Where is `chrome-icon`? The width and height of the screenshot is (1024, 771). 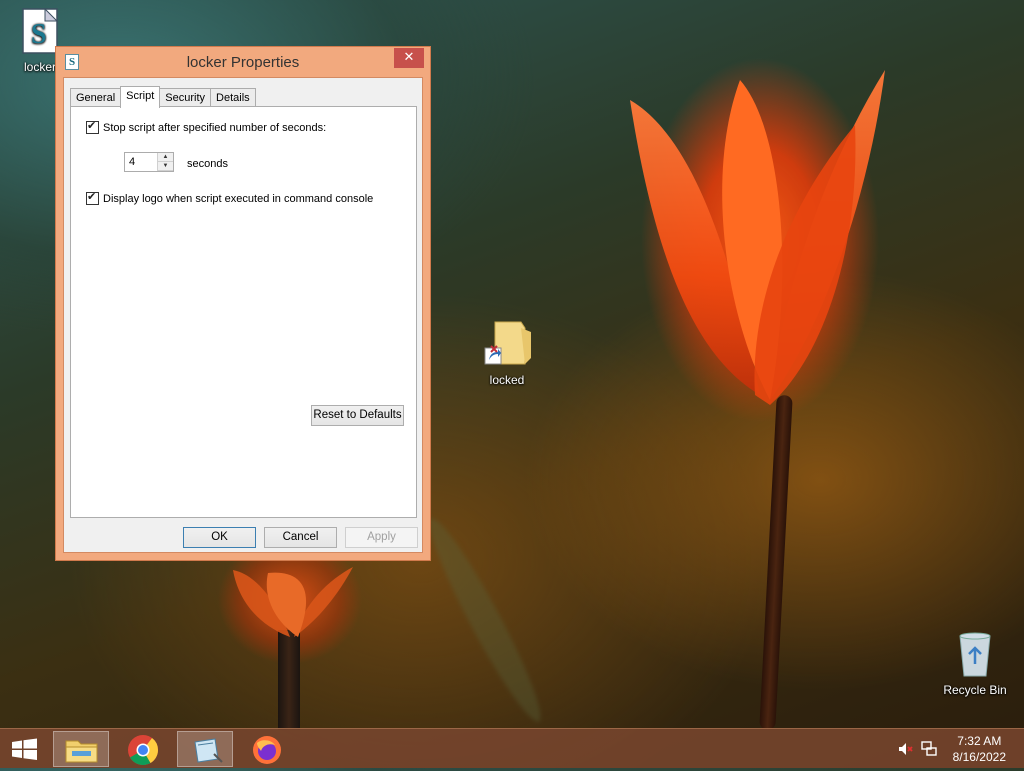 chrome-icon is located at coordinates (143, 750).